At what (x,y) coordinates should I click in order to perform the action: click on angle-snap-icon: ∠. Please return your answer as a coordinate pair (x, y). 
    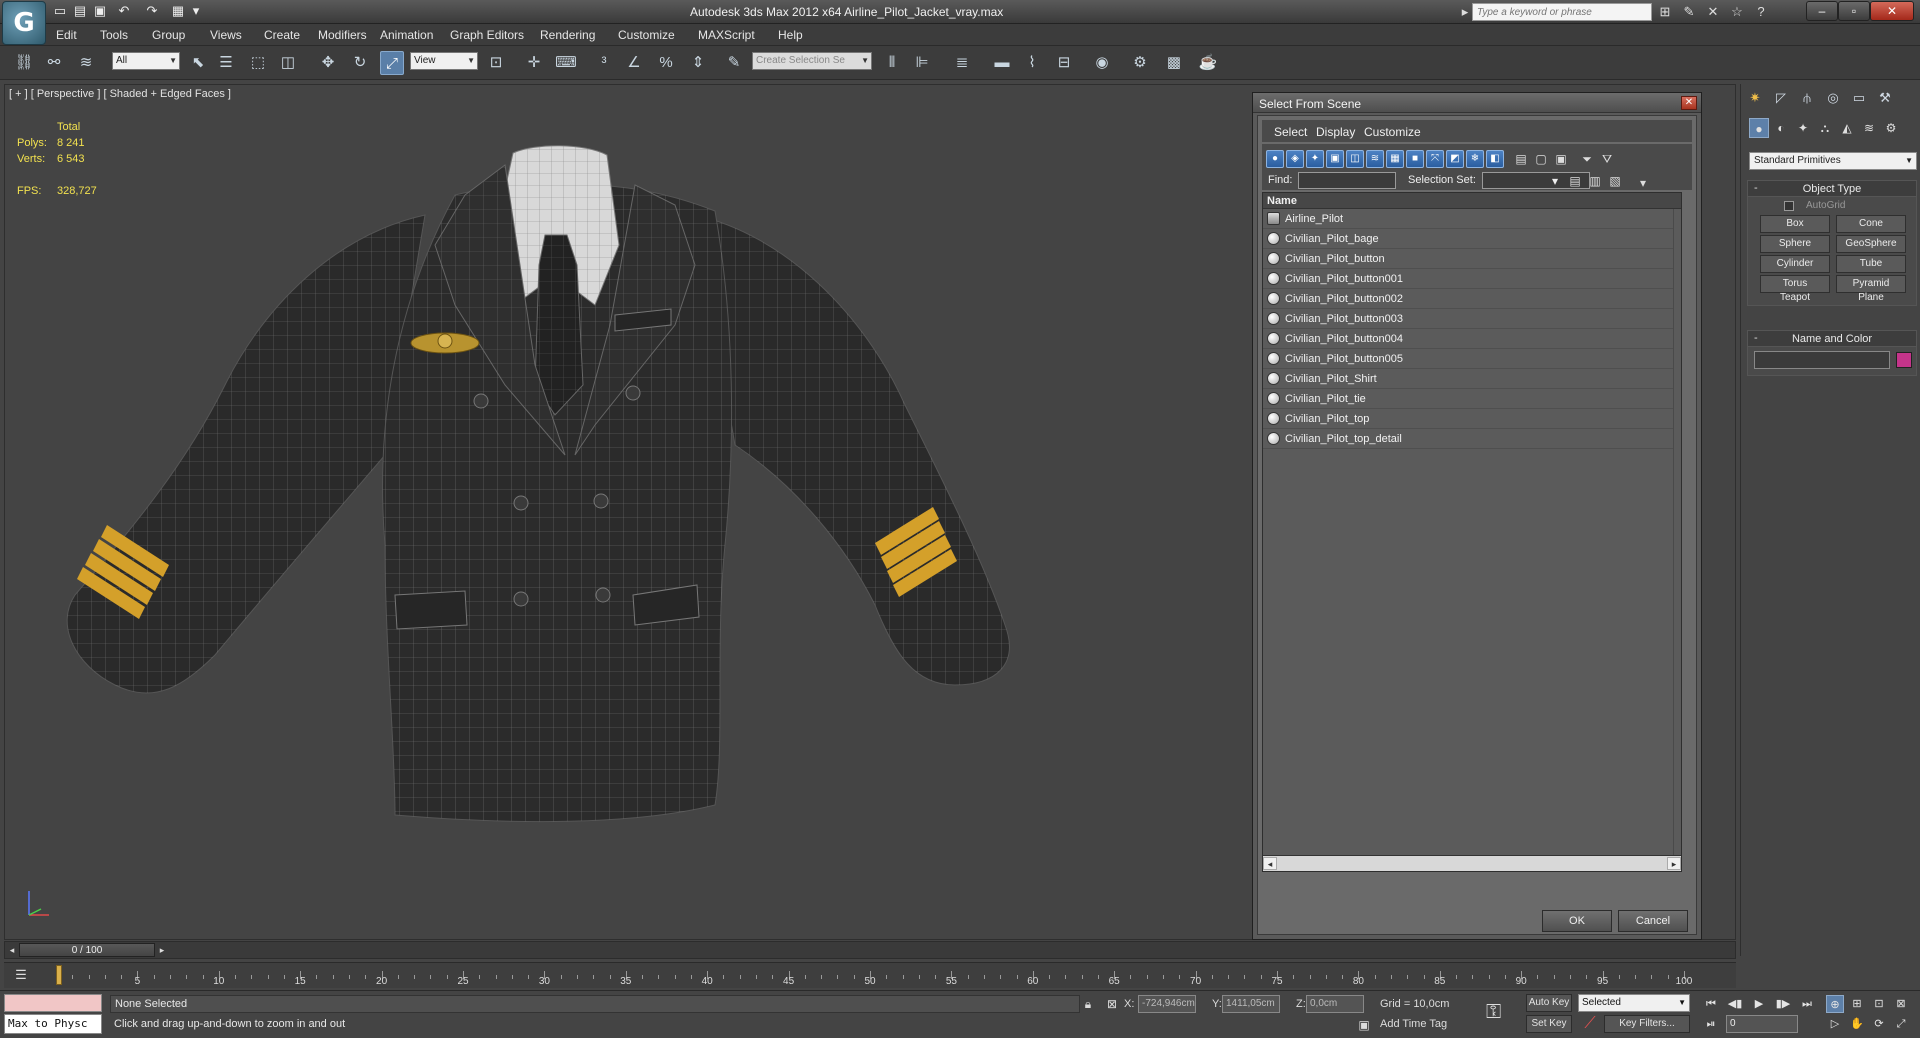
    Looking at the image, I should click on (634, 63).